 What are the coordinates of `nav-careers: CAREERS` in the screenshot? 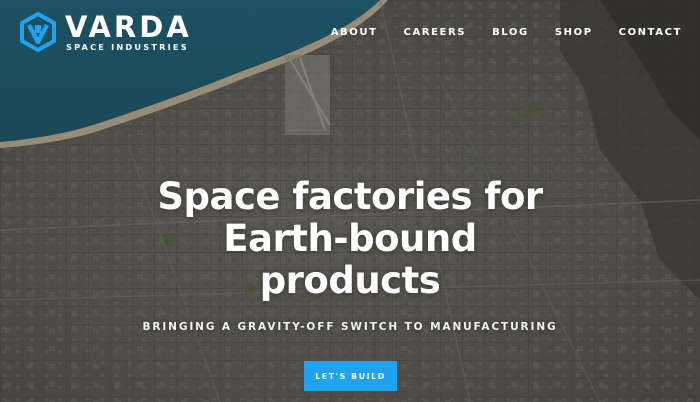 It's located at (435, 32).